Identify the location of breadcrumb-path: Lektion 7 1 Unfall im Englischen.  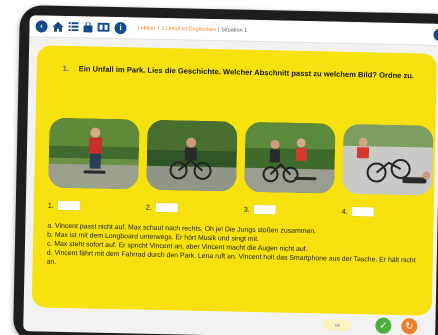
(176, 29).